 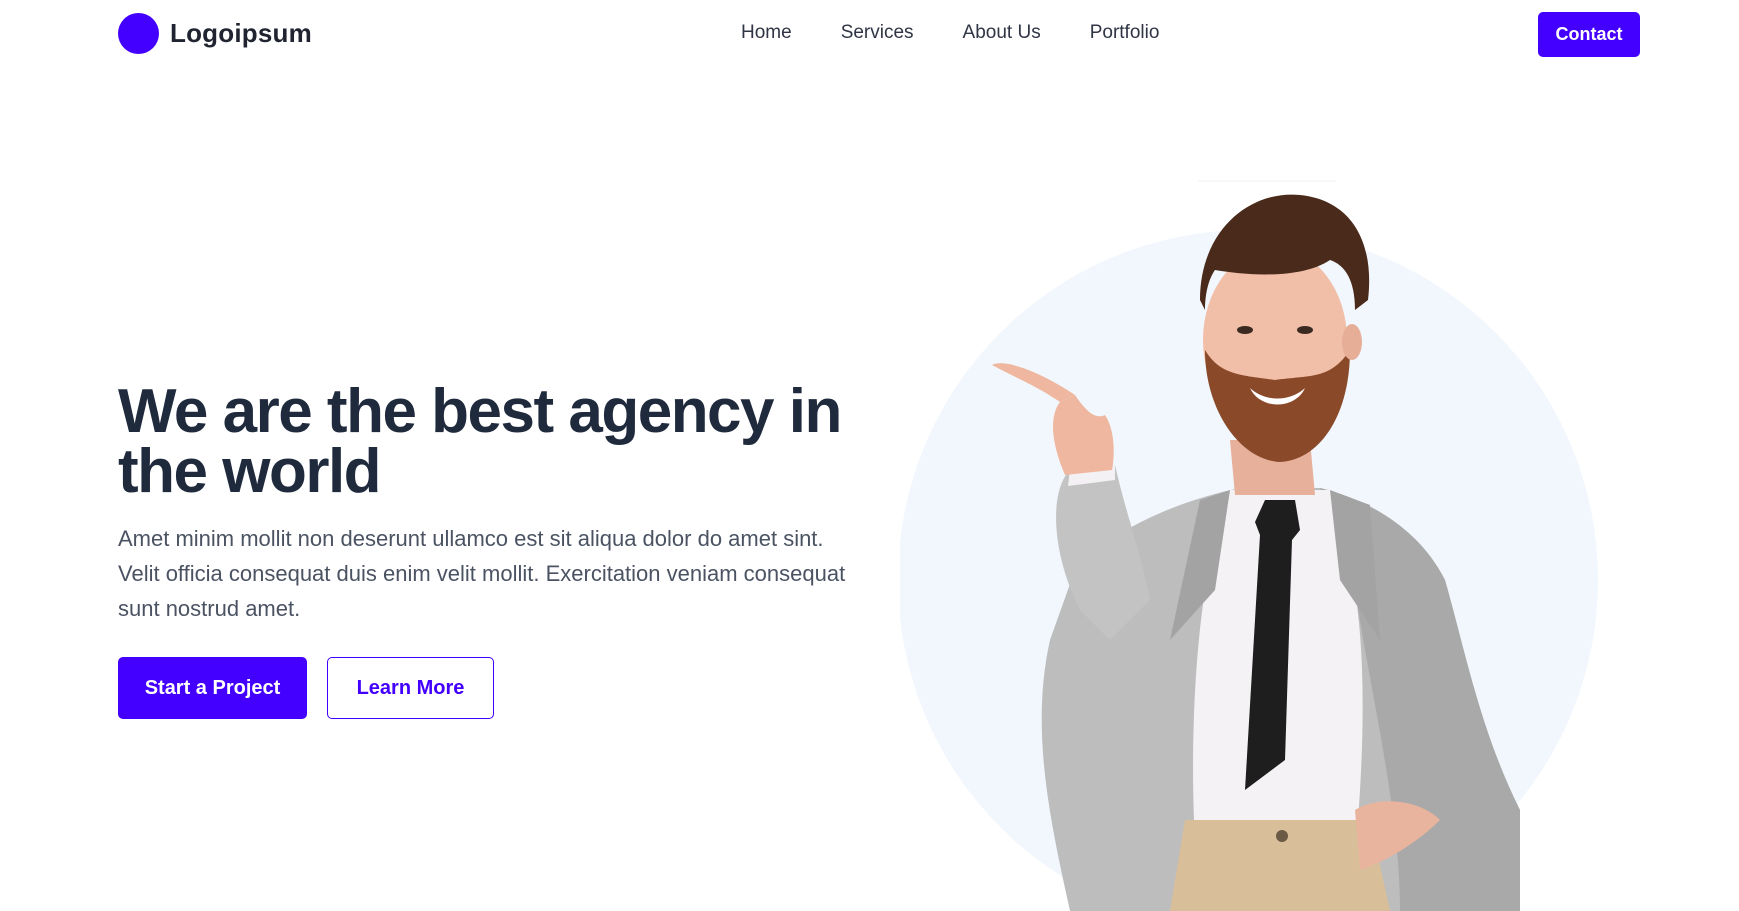 I want to click on logo-icon, so click(x=138, y=33).